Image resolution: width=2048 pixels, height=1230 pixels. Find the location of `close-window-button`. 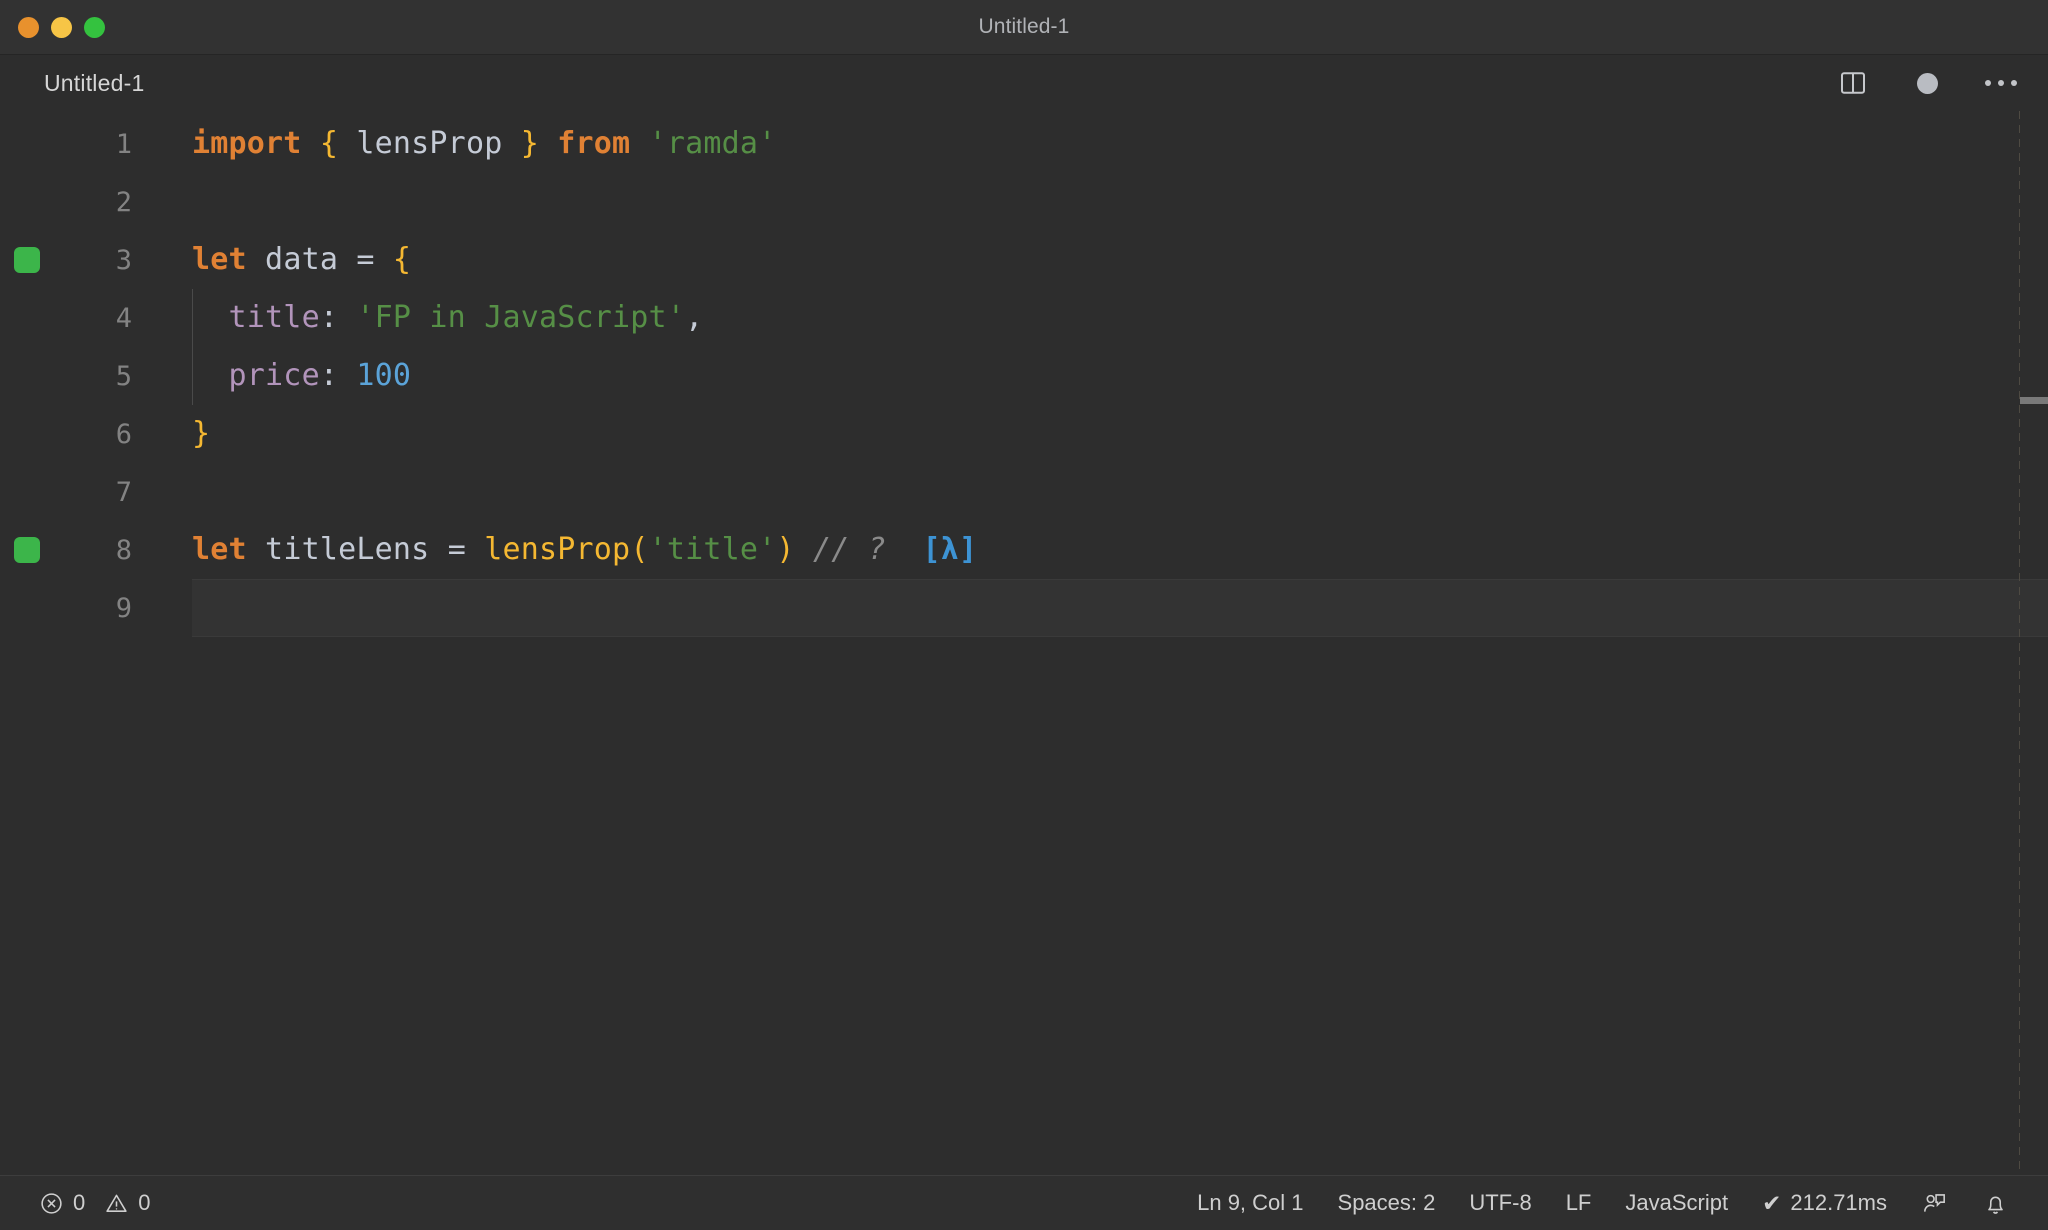

close-window-button is located at coordinates (28, 27).